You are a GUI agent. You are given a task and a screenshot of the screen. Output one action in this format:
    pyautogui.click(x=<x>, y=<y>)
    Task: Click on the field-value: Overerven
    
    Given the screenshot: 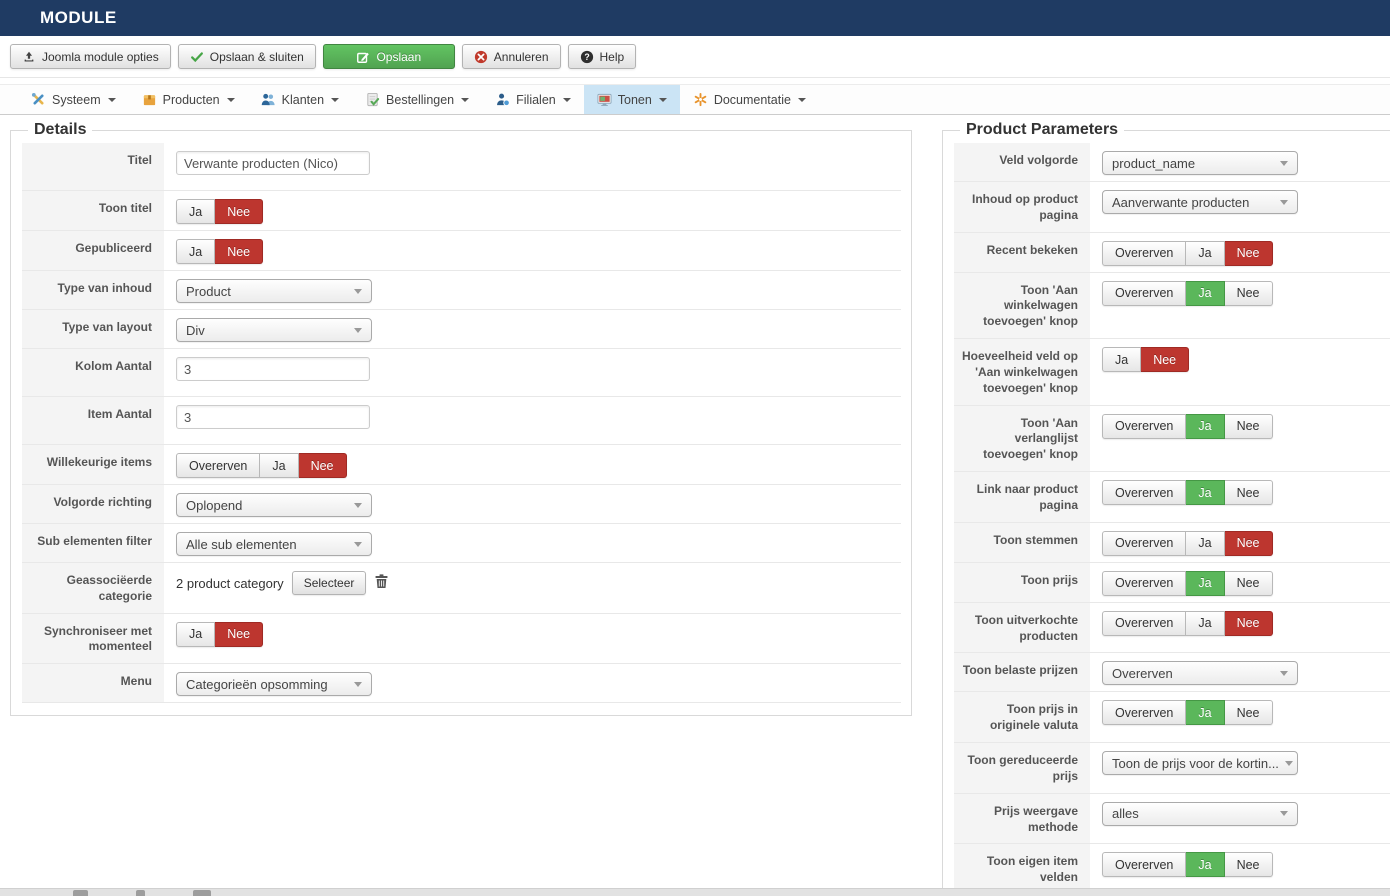 What is the action you would take?
    pyautogui.click(x=1240, y=672)
    